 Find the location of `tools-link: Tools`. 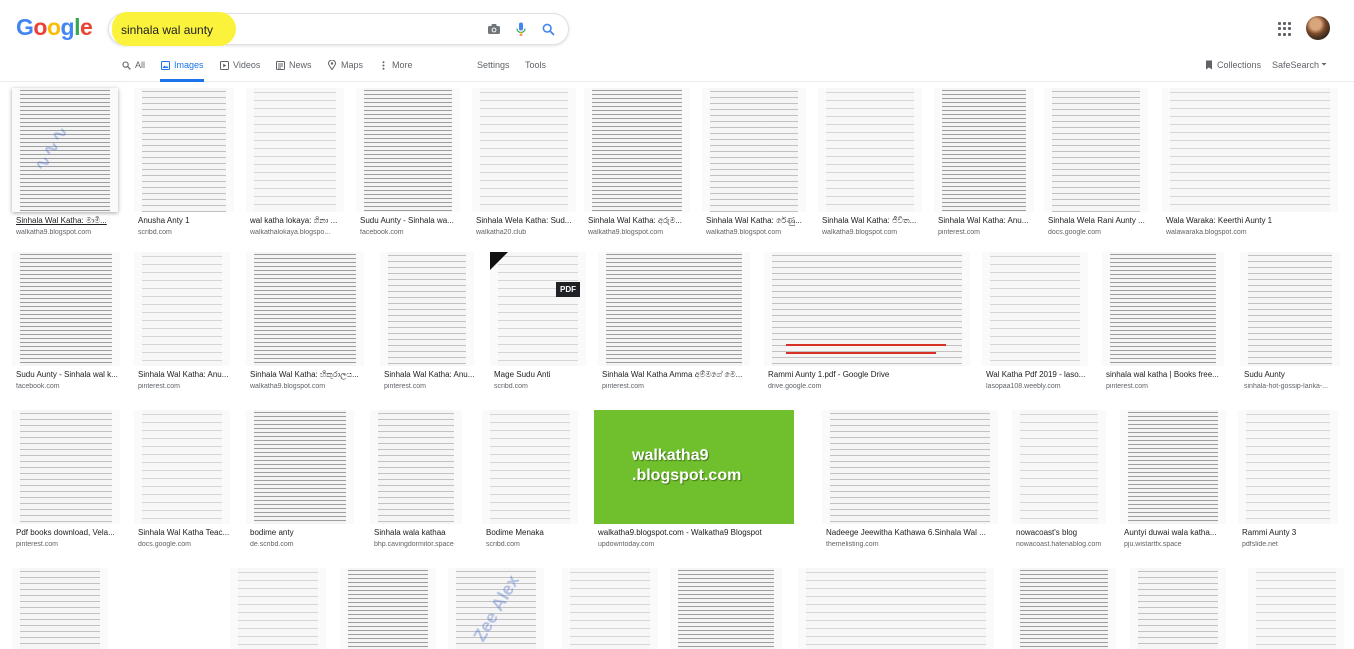

tools-link: Tools is located at coordinates (535, 65).